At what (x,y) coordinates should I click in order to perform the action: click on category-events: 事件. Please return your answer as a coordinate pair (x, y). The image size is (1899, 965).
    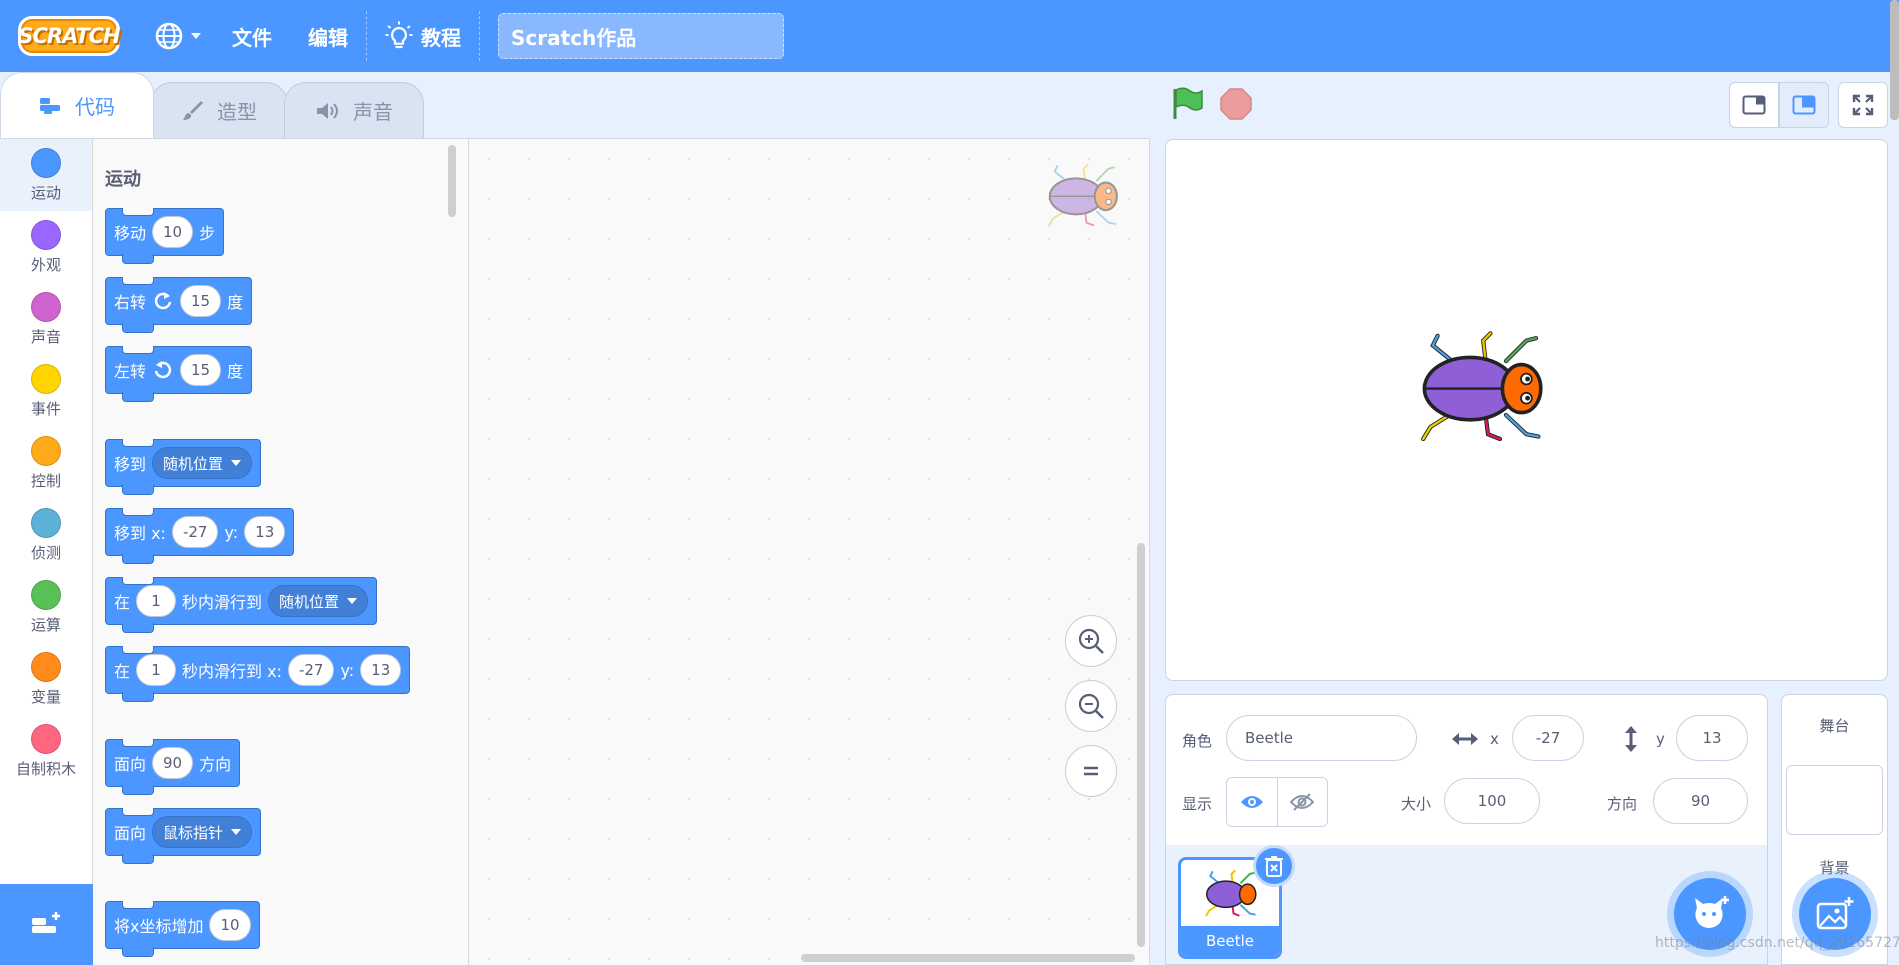
    Looking at the image, I should click on (46, 391).